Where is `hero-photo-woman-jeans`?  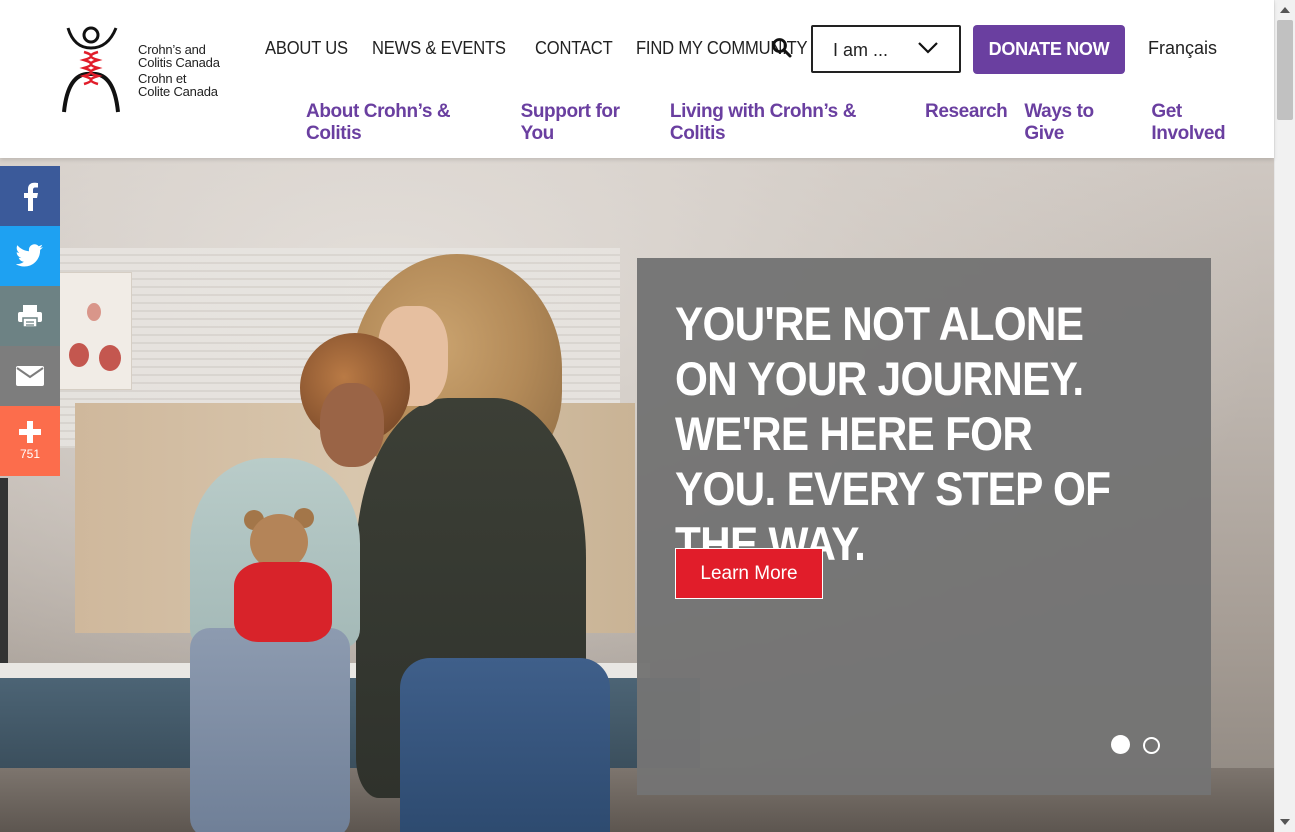 hero-photo-woman-jeans is located at coordinates (505, 745).